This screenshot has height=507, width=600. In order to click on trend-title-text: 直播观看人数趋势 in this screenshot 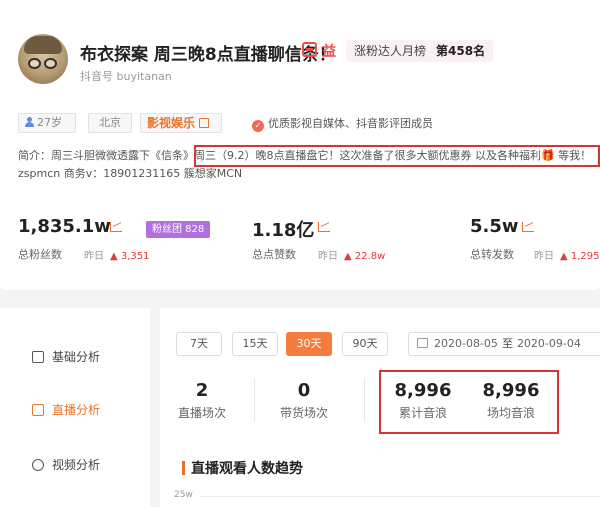, I will do `click(247, 469)`.